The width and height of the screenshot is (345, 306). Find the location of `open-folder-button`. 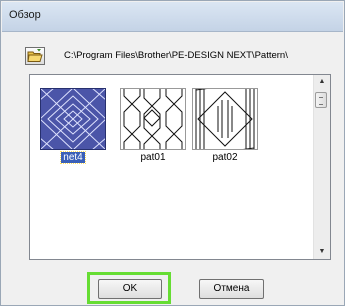

open-folder-button is located at coordinates (35, 56).